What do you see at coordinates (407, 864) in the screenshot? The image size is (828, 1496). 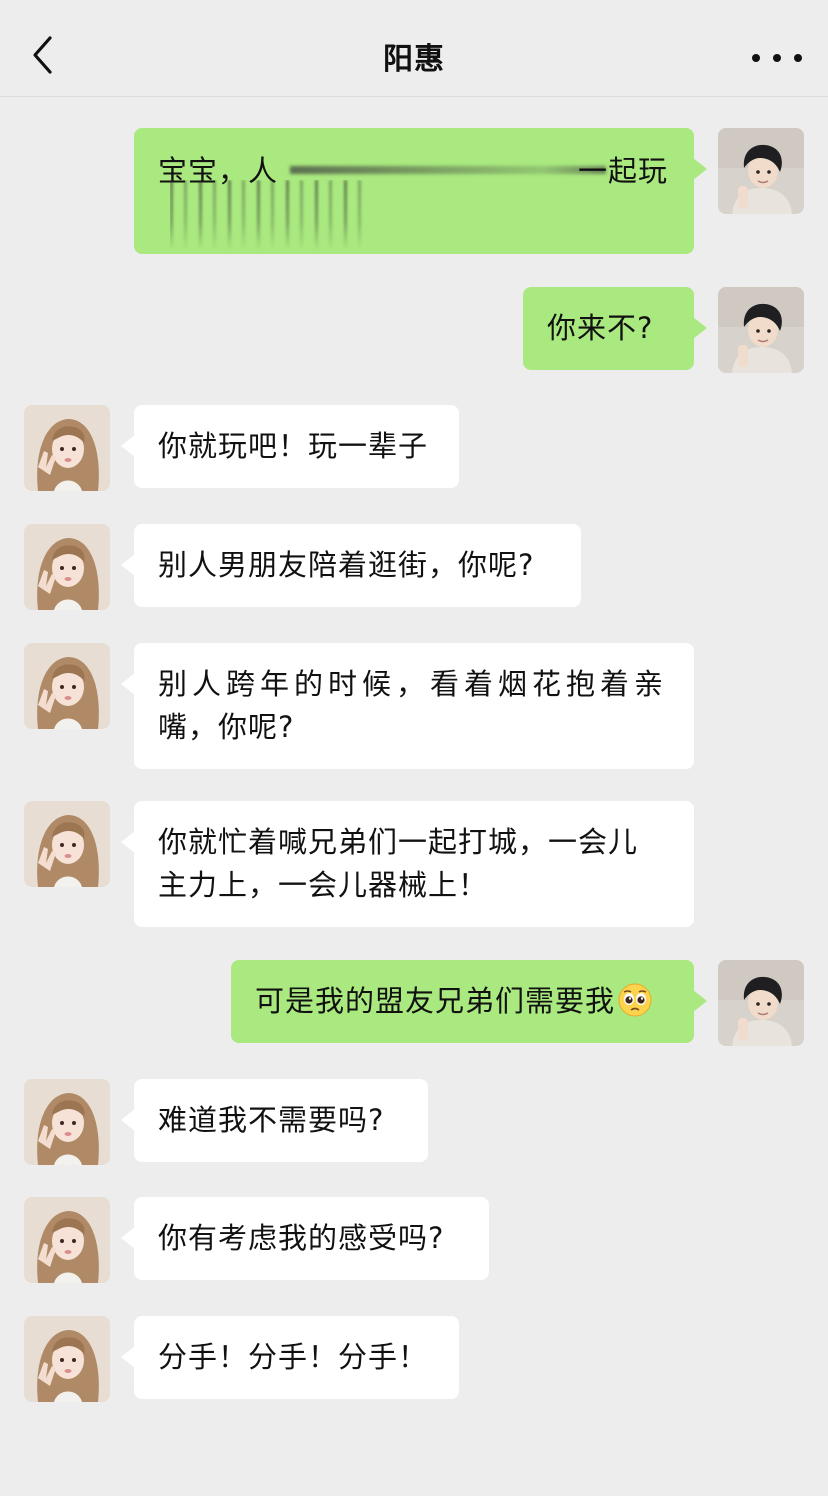 I see `message-bubble-received: 你就忙着喊兄弟们一起打城，一会儿 主力上，一会儿器械上！` at bounding box center [407, 864].